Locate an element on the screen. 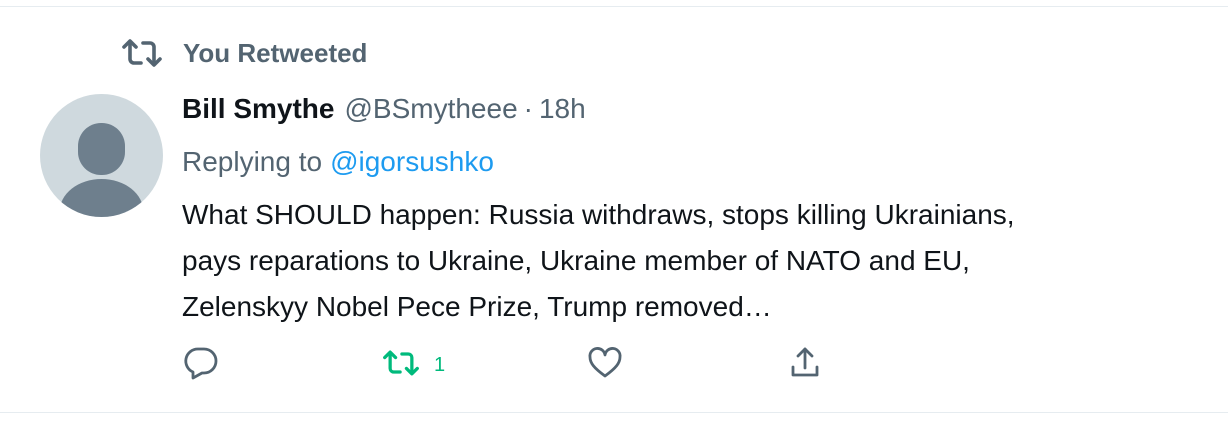  share-icon is located at coordinates (805, 365).